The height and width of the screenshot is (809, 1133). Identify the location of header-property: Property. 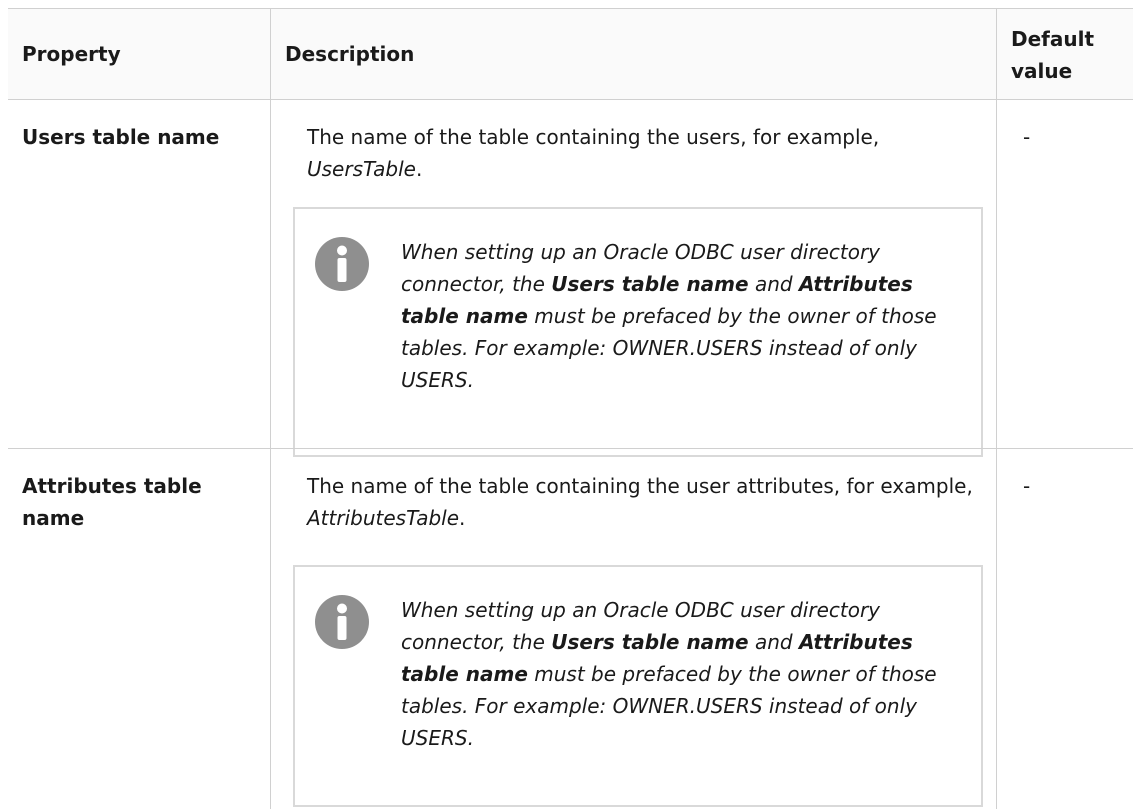
(71, 54).